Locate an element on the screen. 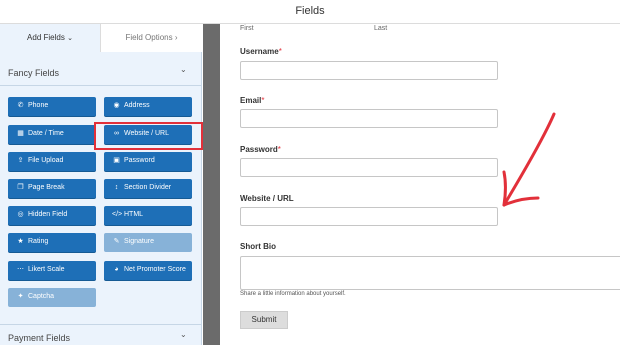  field-button-label: Section Divider is located at coordinates (148, 187).